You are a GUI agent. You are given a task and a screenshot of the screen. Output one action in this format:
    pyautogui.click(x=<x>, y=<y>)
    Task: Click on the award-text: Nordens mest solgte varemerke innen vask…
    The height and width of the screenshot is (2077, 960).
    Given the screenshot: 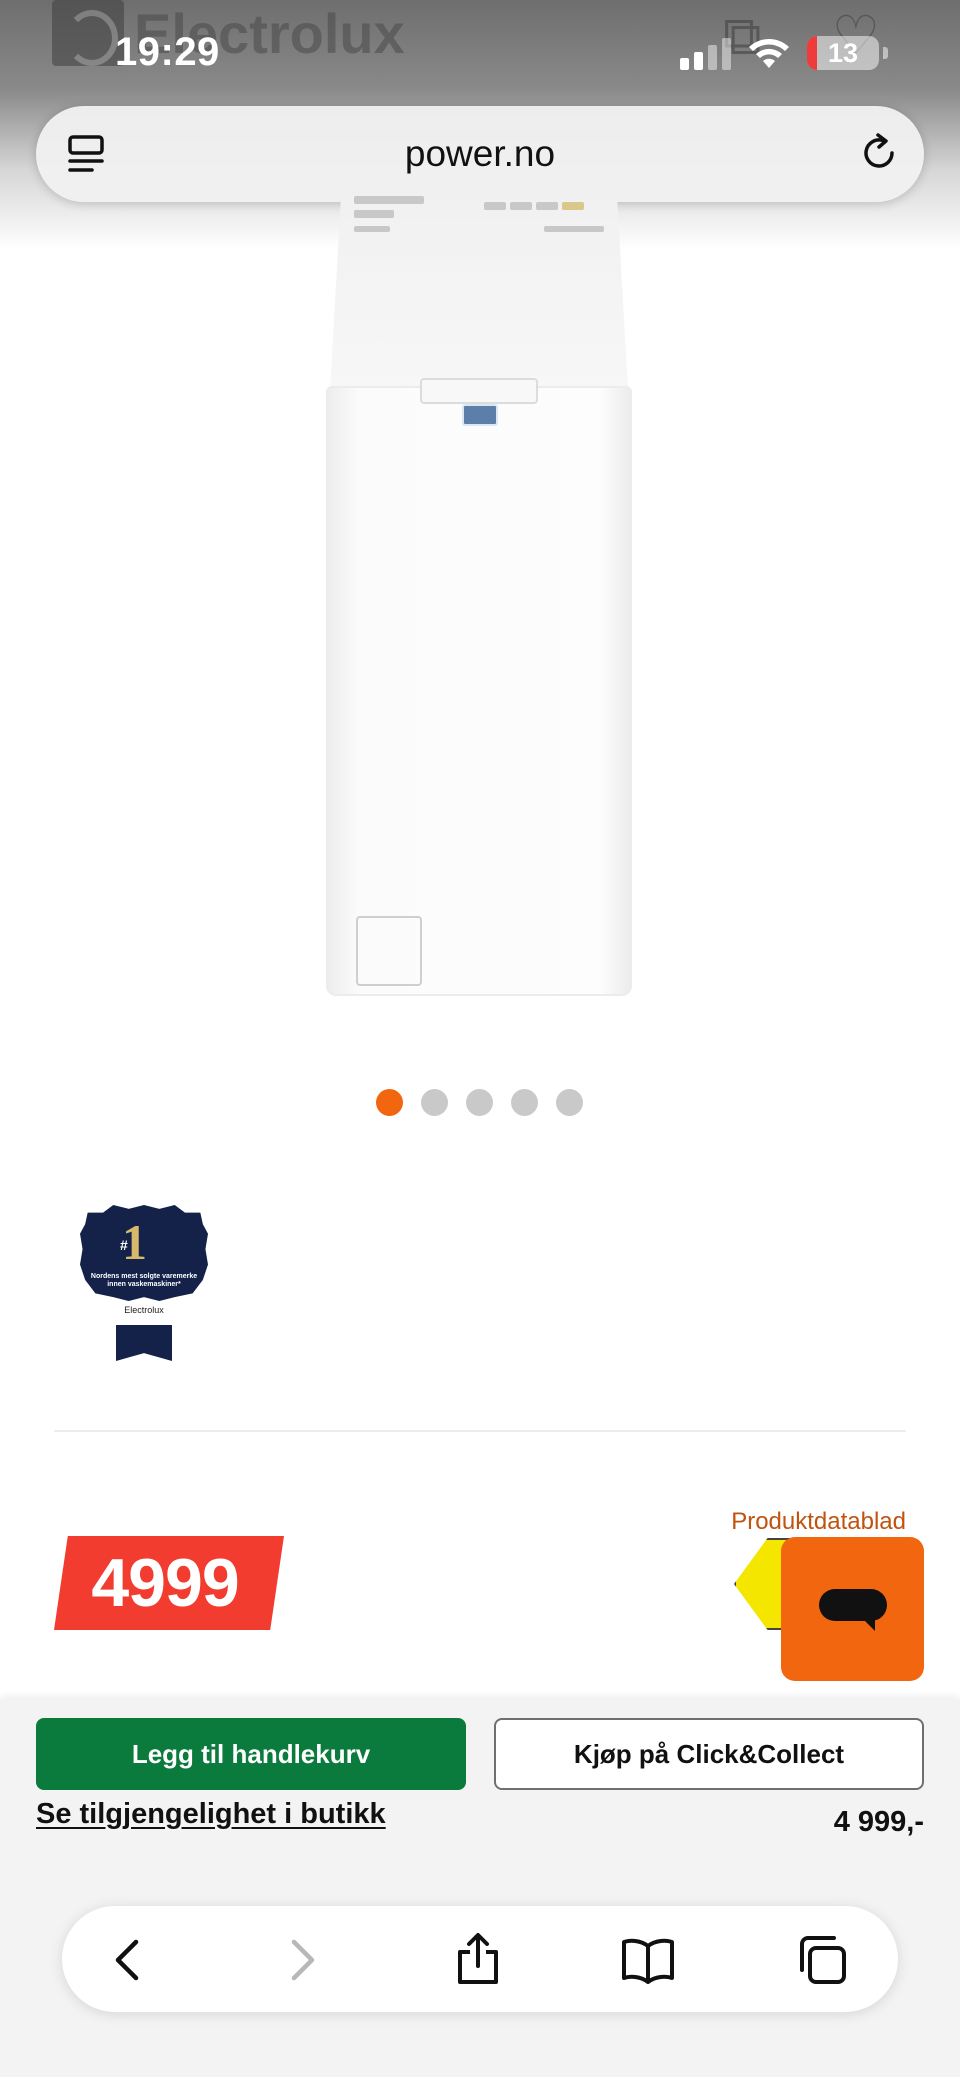 What is the action you would take?
    pyautogui.click(x=144, y=1281)
    